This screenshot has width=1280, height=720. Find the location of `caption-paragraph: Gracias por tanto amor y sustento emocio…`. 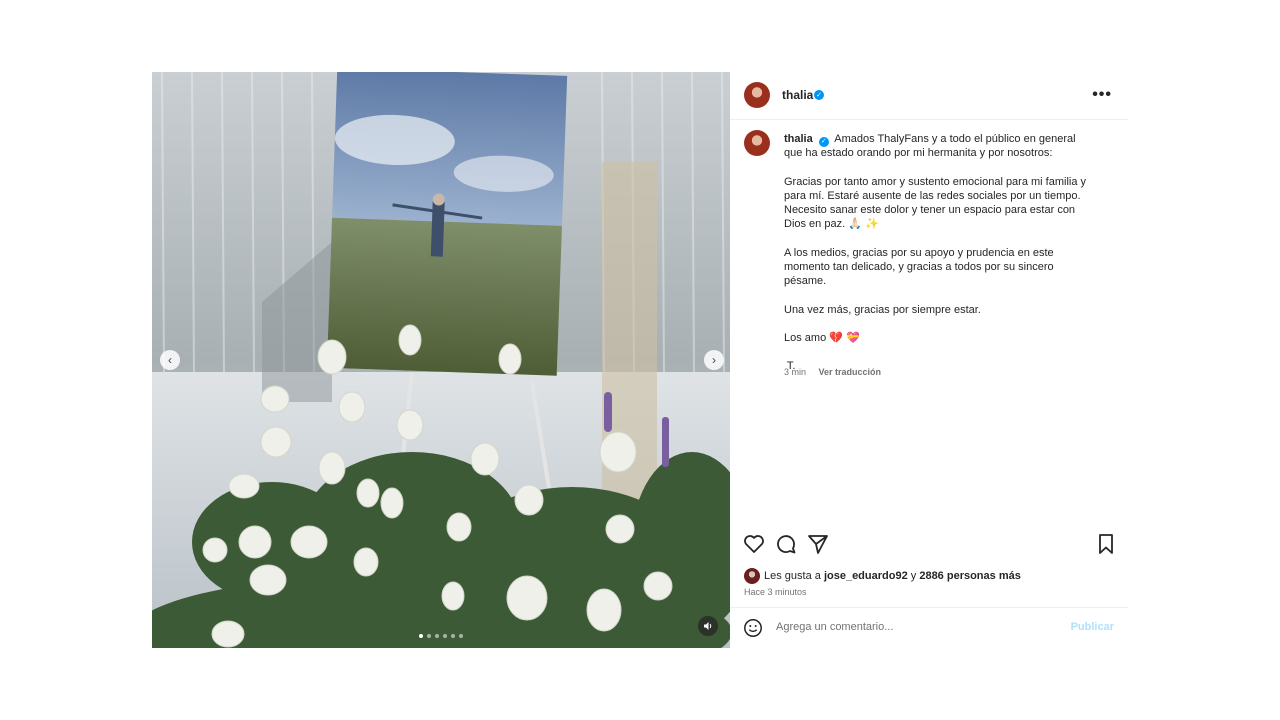

caption-paragraph: Gracias por tanto amor y sustento emocio… is located at coordinates (935, 203).